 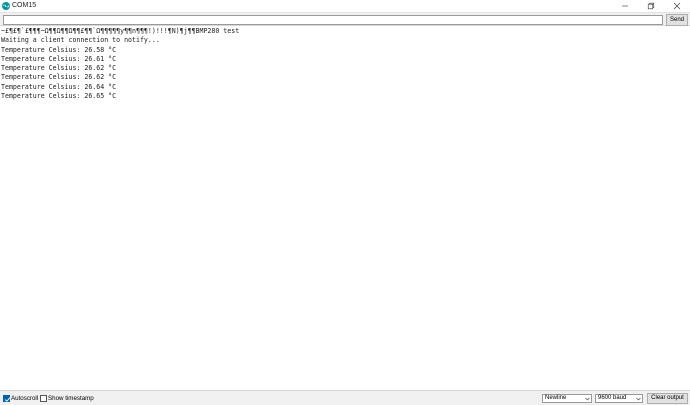 I want to click on output-line: Temperature Celsius: 26.64 °C, so click(x=59, y=86).